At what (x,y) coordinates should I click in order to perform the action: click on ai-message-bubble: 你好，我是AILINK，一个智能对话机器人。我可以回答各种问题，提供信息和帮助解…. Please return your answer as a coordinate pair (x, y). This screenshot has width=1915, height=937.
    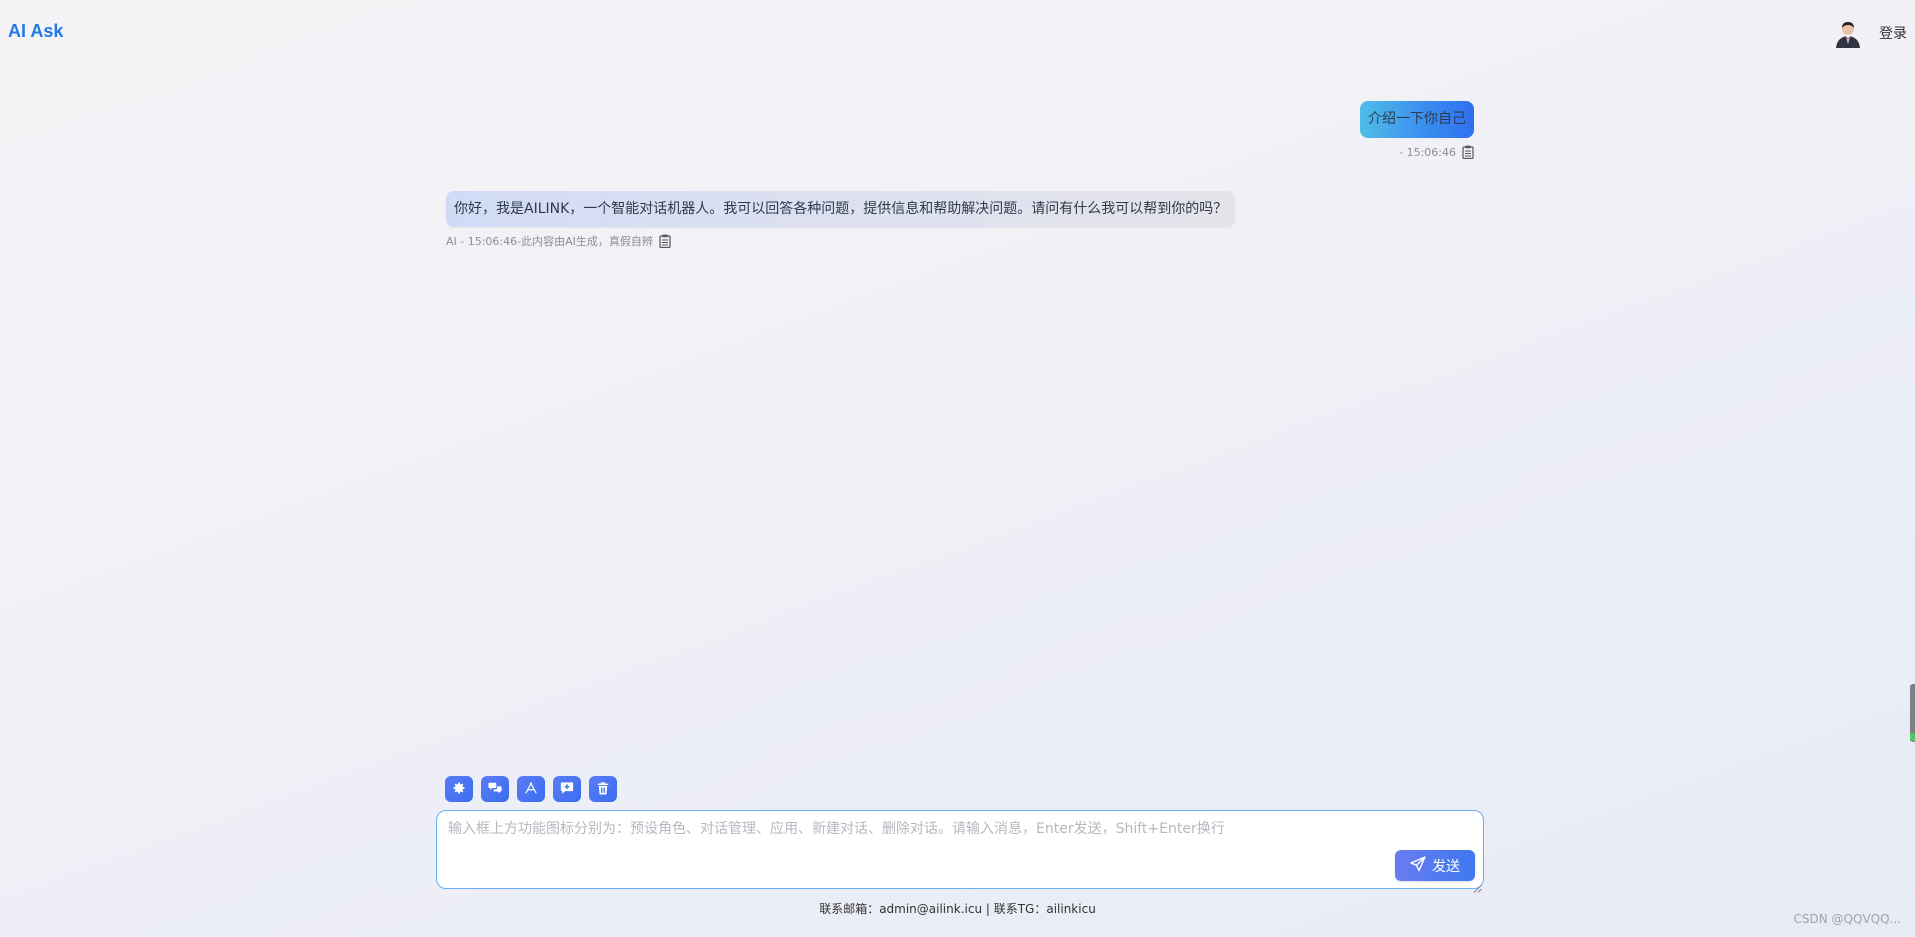
    Looking at the image, I should click on (841, 209).